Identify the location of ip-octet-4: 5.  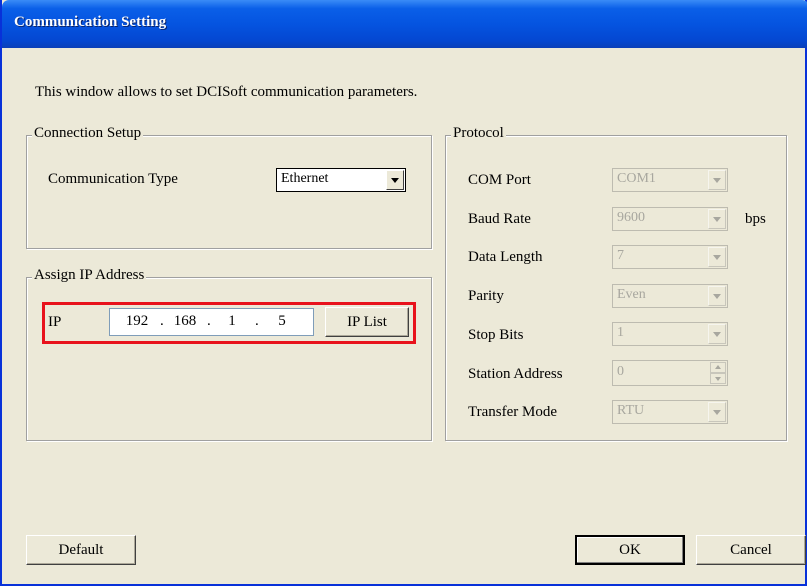
(282, 321).